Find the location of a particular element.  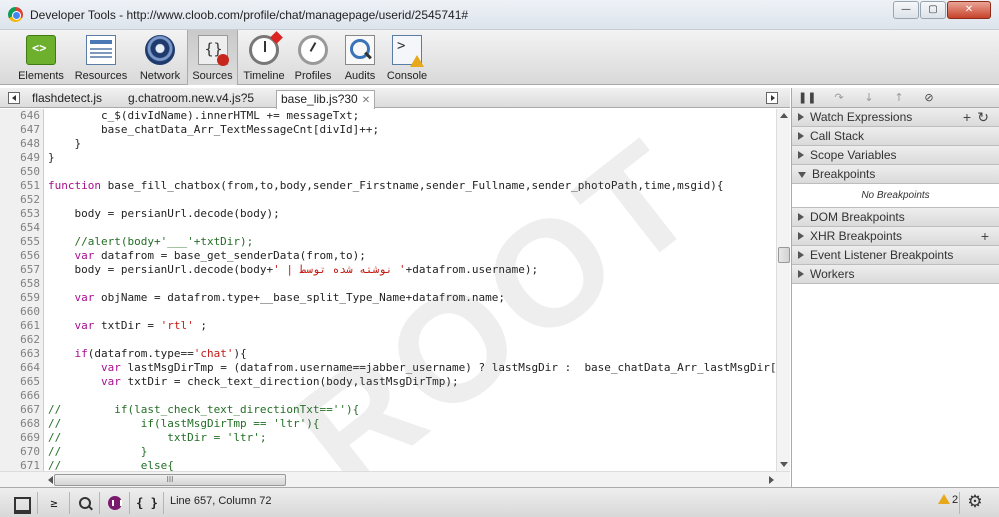

pane-workers: Workers is located at coordinates (895, 274).